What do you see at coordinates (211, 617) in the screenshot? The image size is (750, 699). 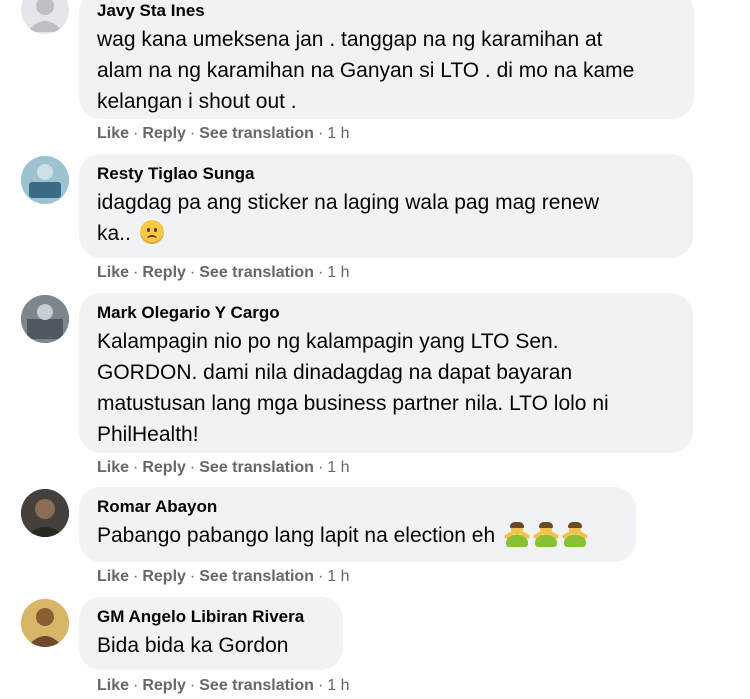 I see `commenter-name: GM Angelo Libiran Rivera` at bounding box center [211, 617].